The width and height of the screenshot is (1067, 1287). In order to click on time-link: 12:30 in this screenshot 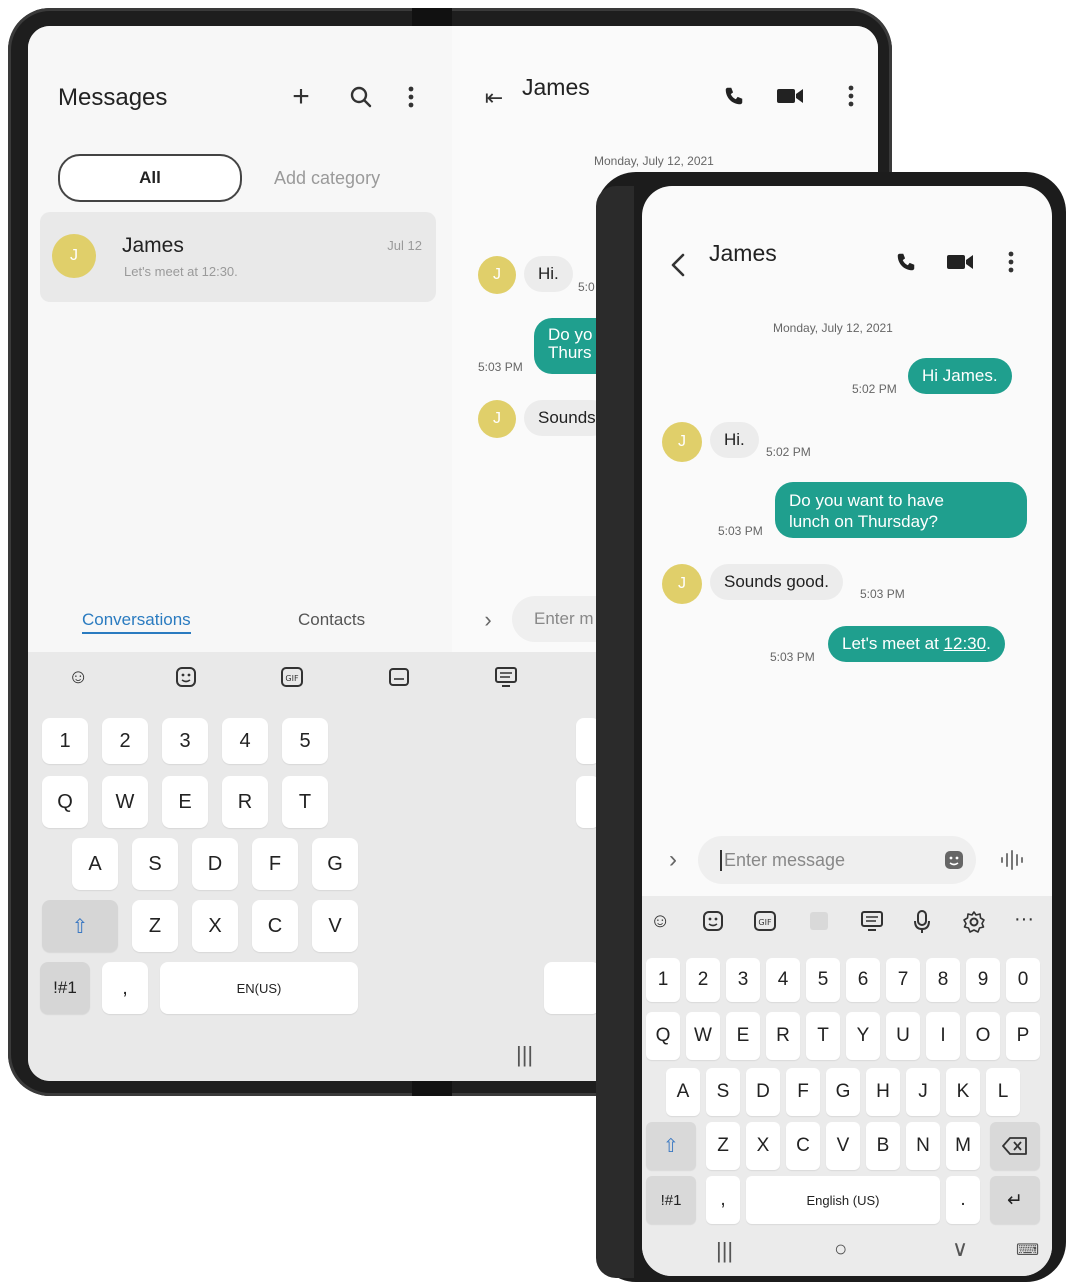, I will do `click(965, 643)`.